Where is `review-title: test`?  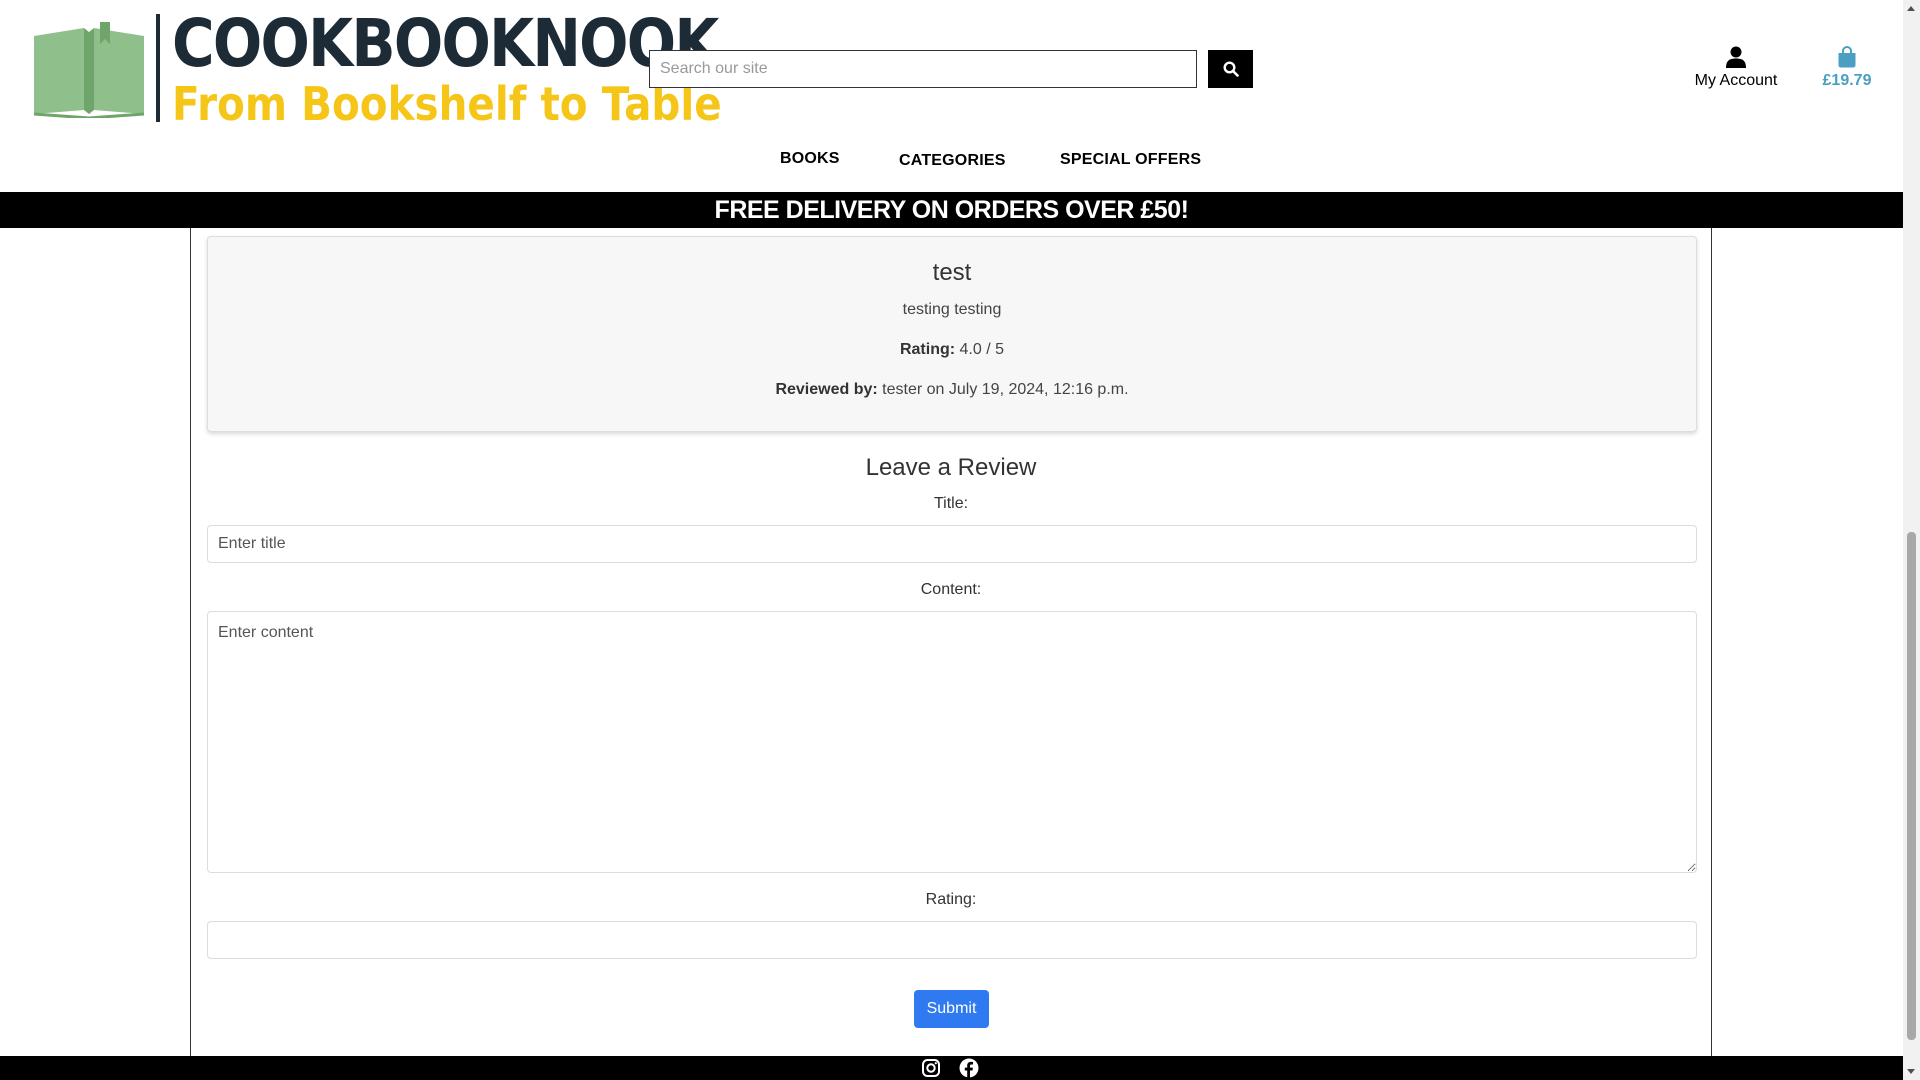
review-title: test is located at coordinates (952, 272).